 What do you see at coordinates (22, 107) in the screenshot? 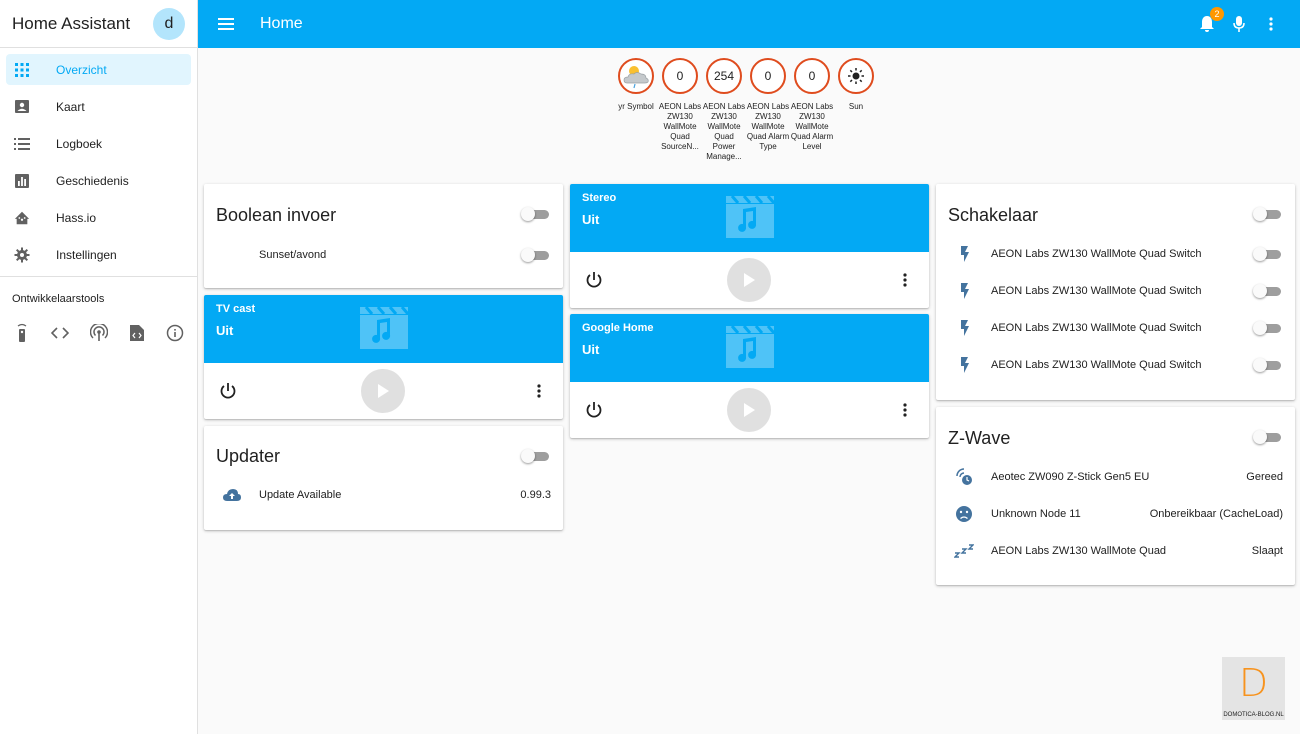
I see `map-account-icon` at bounding box center [22, 107].